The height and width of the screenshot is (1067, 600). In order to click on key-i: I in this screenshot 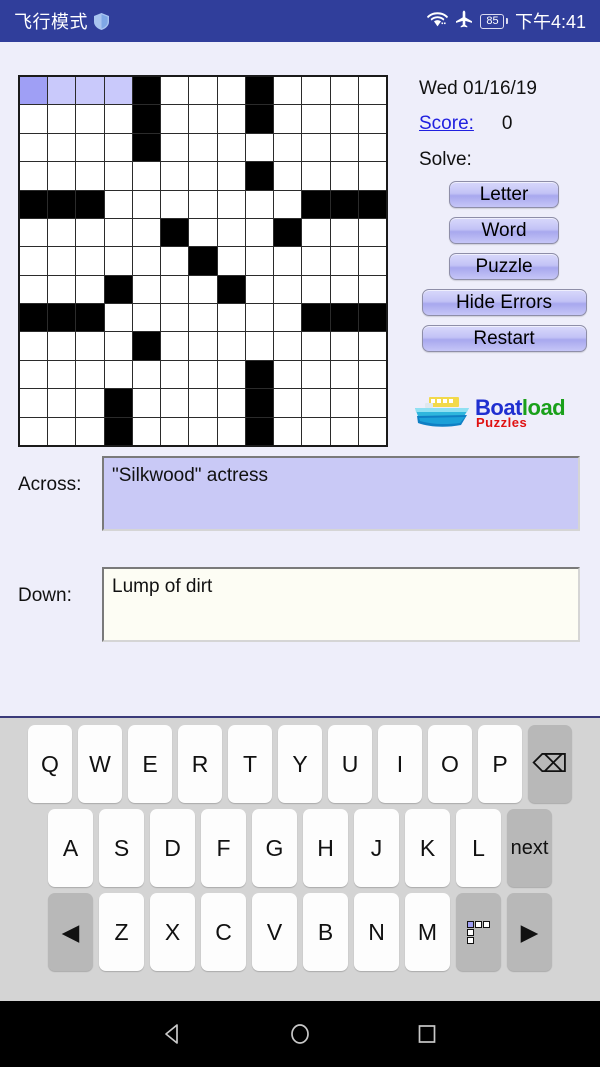, I will do `click(400, 764)`.